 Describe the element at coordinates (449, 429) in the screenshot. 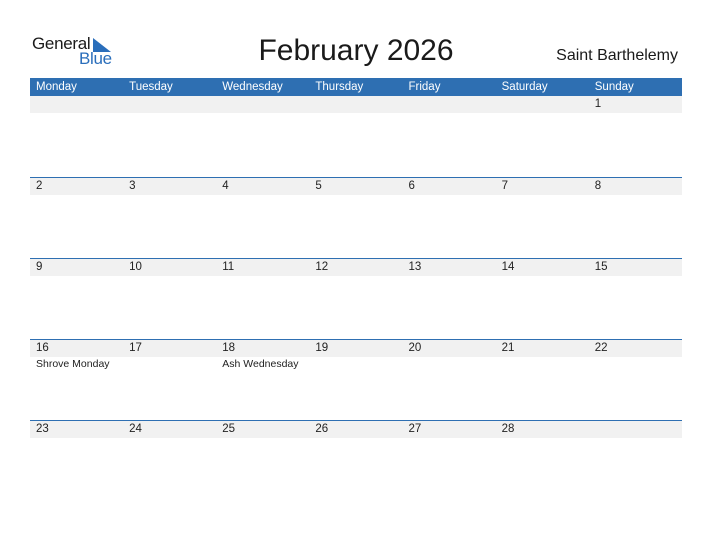

I see `day-cell: 27` at that location.